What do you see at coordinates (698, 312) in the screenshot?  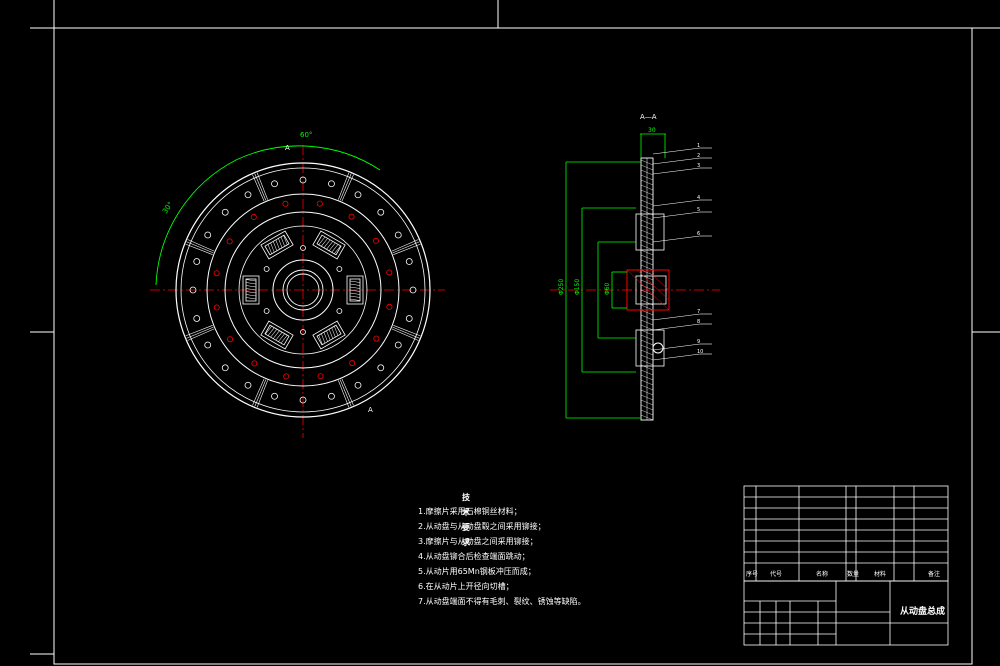 I see `part-balloon: 7` at bounding box center [698, 312].